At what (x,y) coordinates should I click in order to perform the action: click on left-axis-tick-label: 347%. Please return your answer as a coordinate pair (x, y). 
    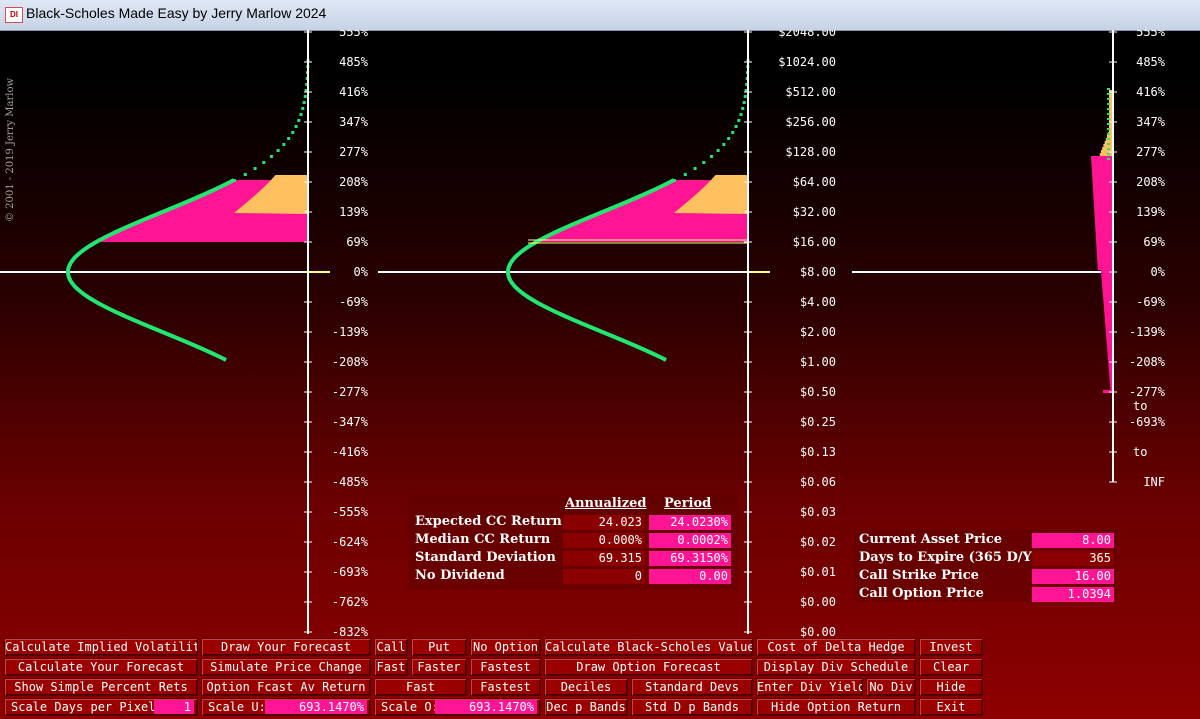
    Looking at the image, I should click on (354, 122).